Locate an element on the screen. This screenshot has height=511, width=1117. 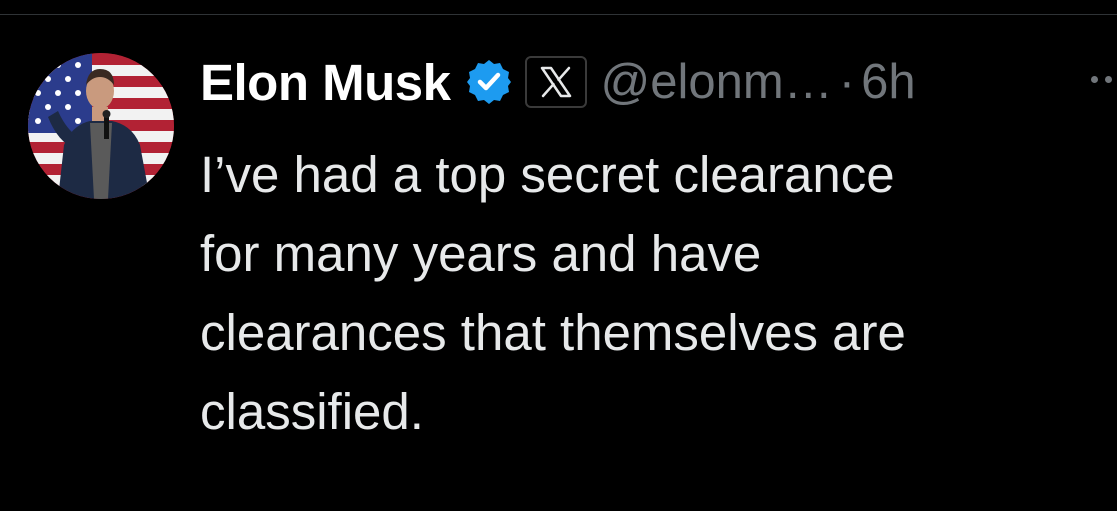
tweet-text-line: for many years and have is located at coordinates (481, 253).